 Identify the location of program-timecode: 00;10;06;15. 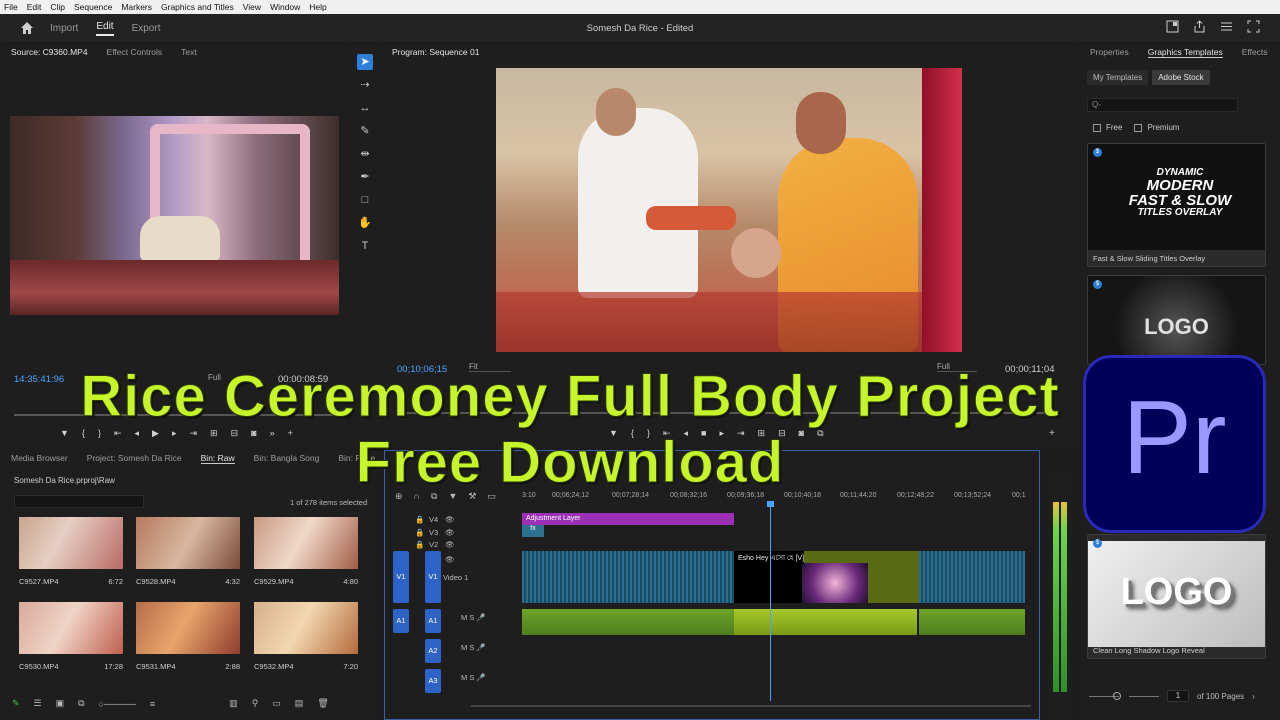
(422, 369).